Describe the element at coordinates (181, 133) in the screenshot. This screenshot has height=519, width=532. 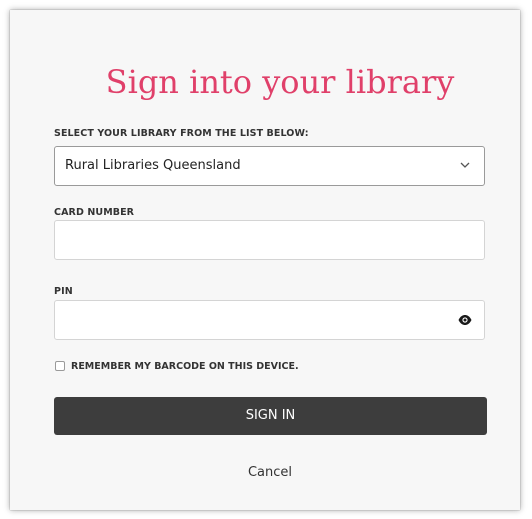
I see `library-select-label: SELECT YOUR LIBRARY FROM THE LIST BELOW:` at that location.